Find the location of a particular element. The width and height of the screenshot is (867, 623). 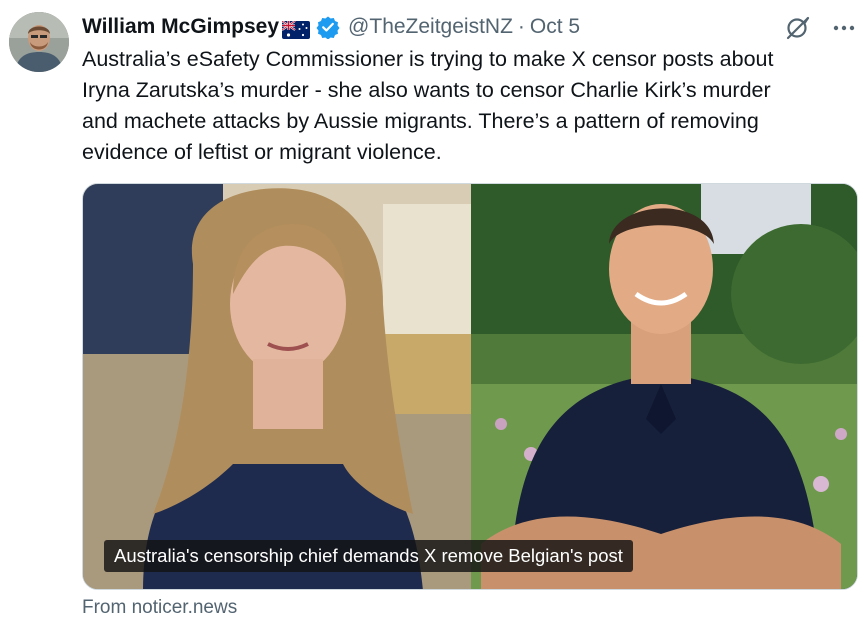

avatar is located at coordinates (39, 42).